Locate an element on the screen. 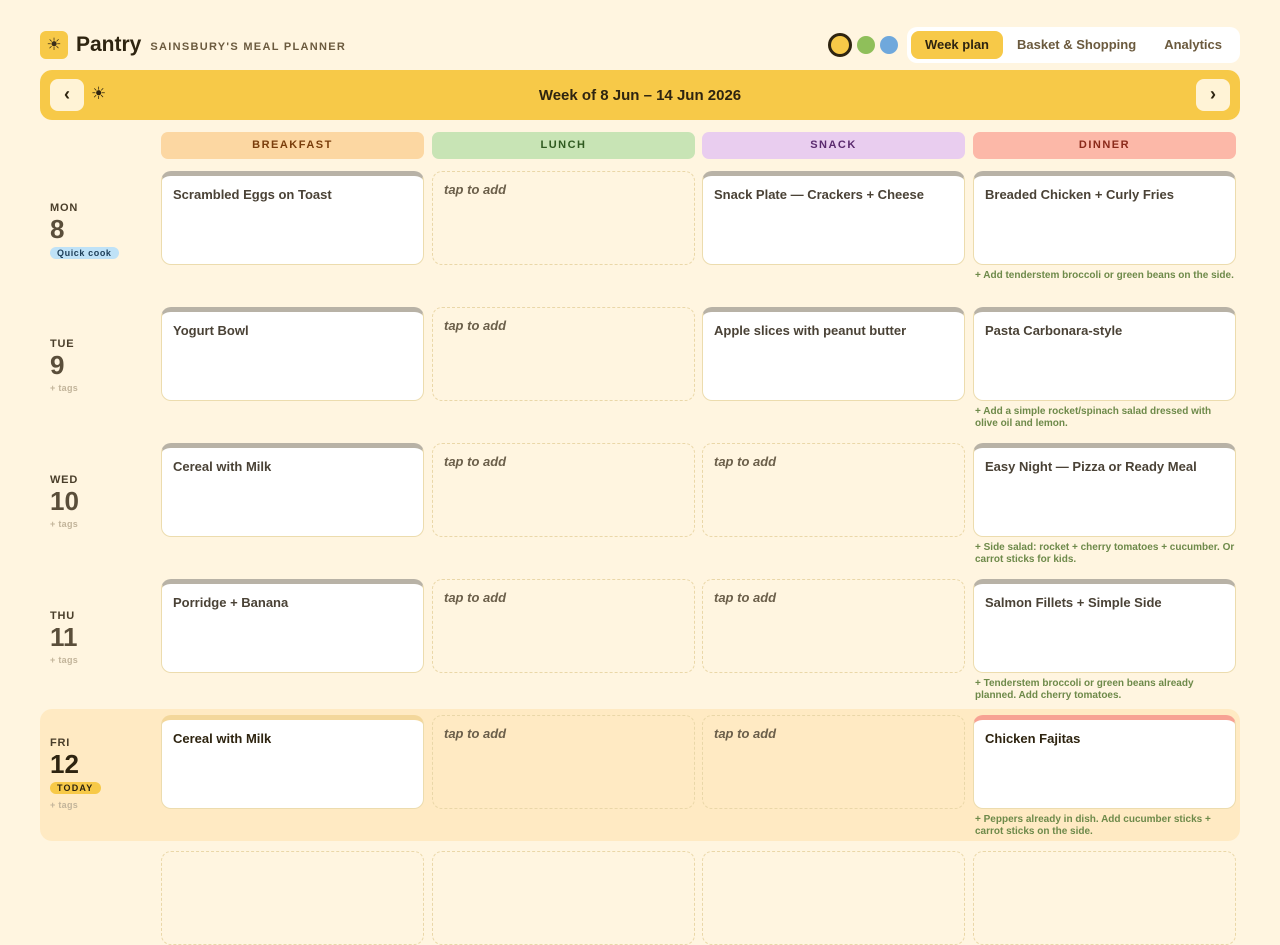 The height and width of the screenshot is (945, 1280). meal-card-wed-snack: tap to add is located at coordinates (833, 490).